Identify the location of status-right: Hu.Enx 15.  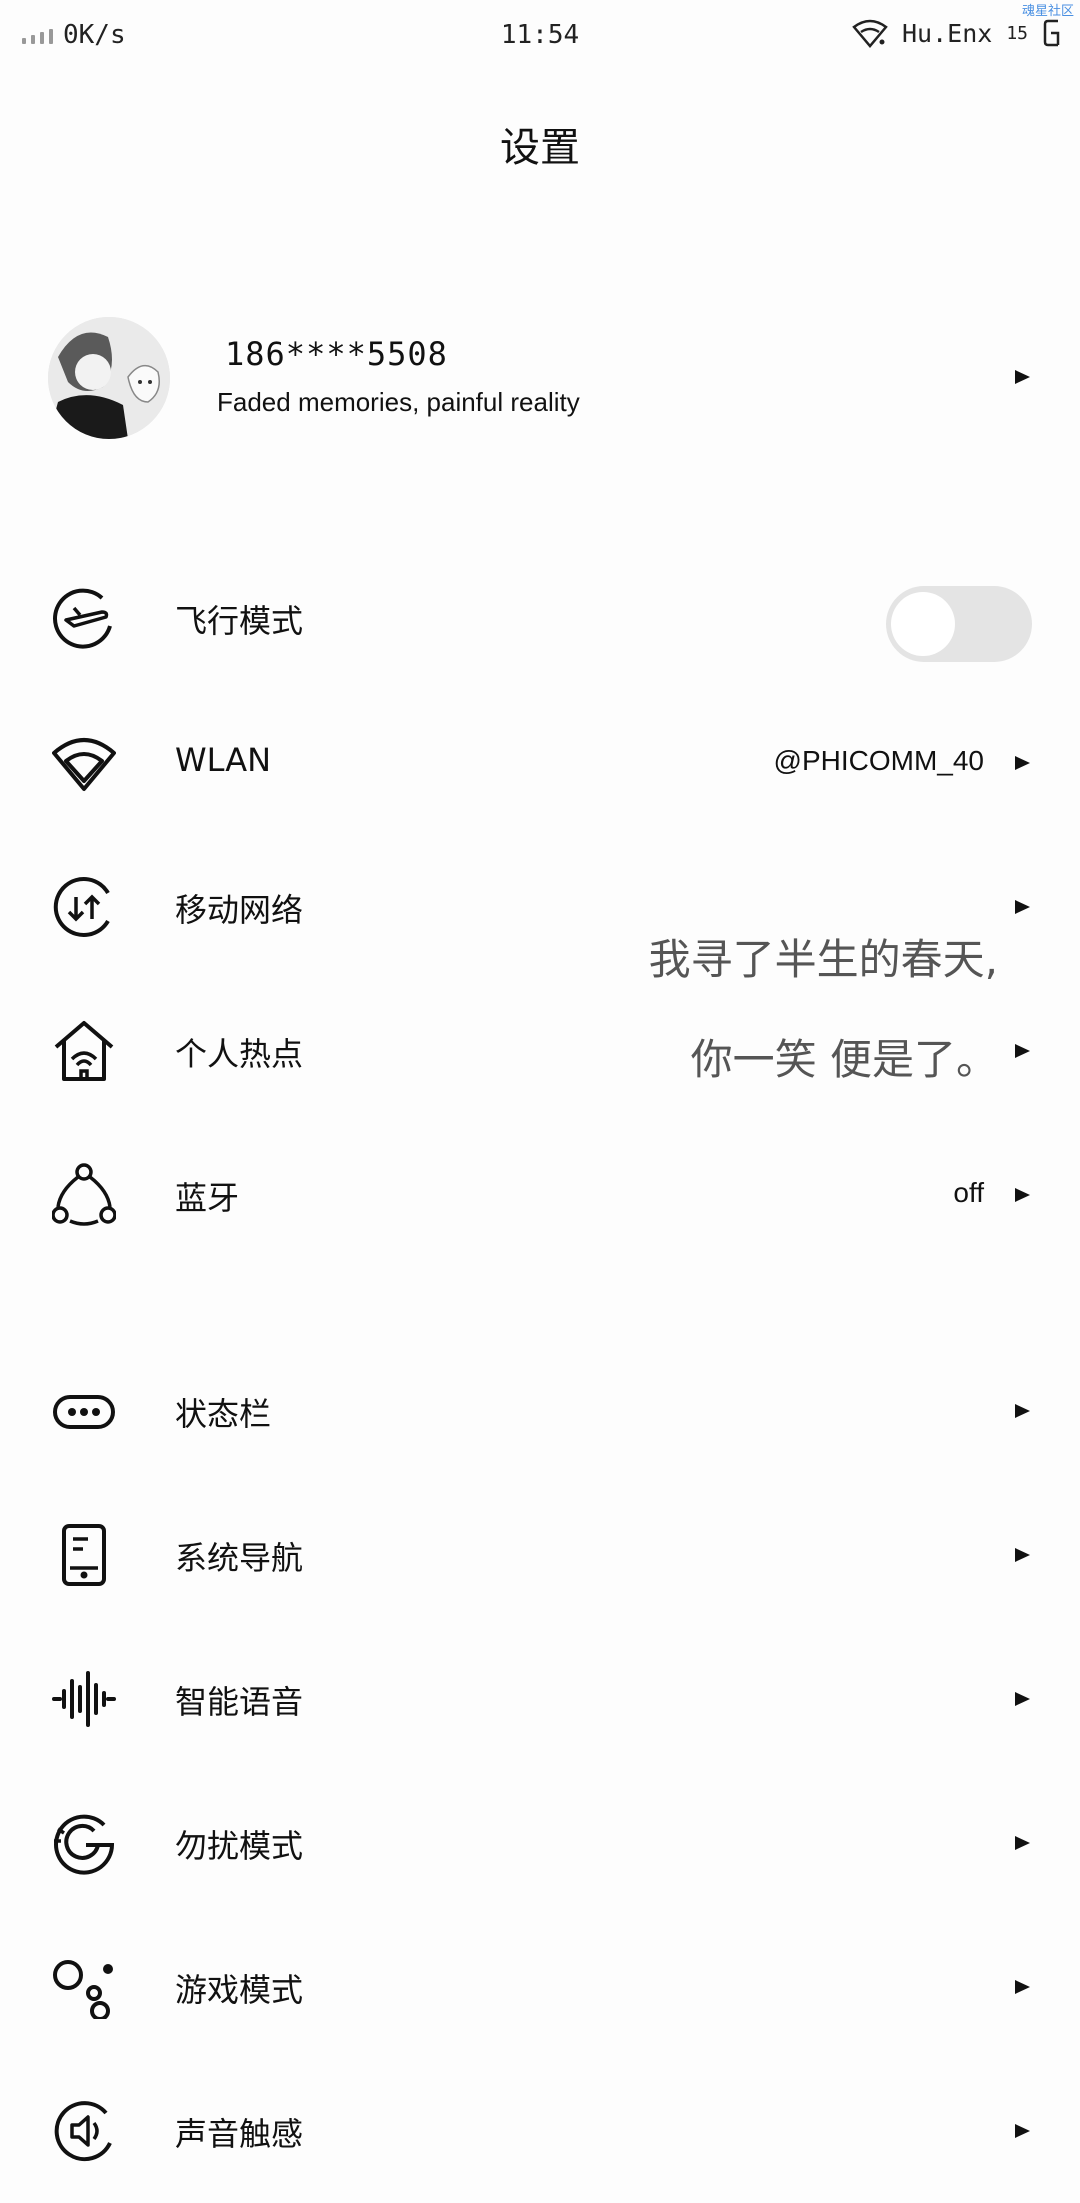
(957, 33).